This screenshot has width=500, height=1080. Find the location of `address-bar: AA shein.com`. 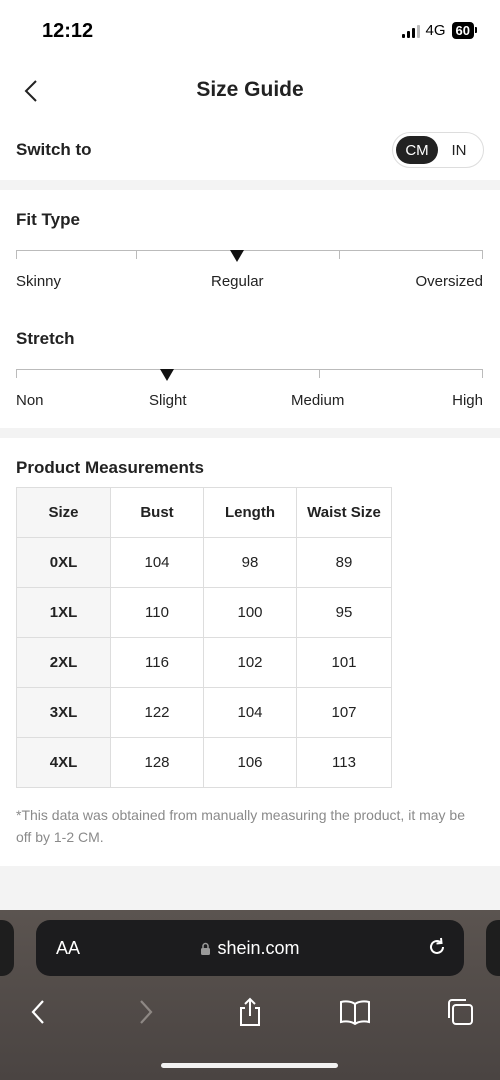

address-bar: AA shein.com is located at coordinates (250, 948).